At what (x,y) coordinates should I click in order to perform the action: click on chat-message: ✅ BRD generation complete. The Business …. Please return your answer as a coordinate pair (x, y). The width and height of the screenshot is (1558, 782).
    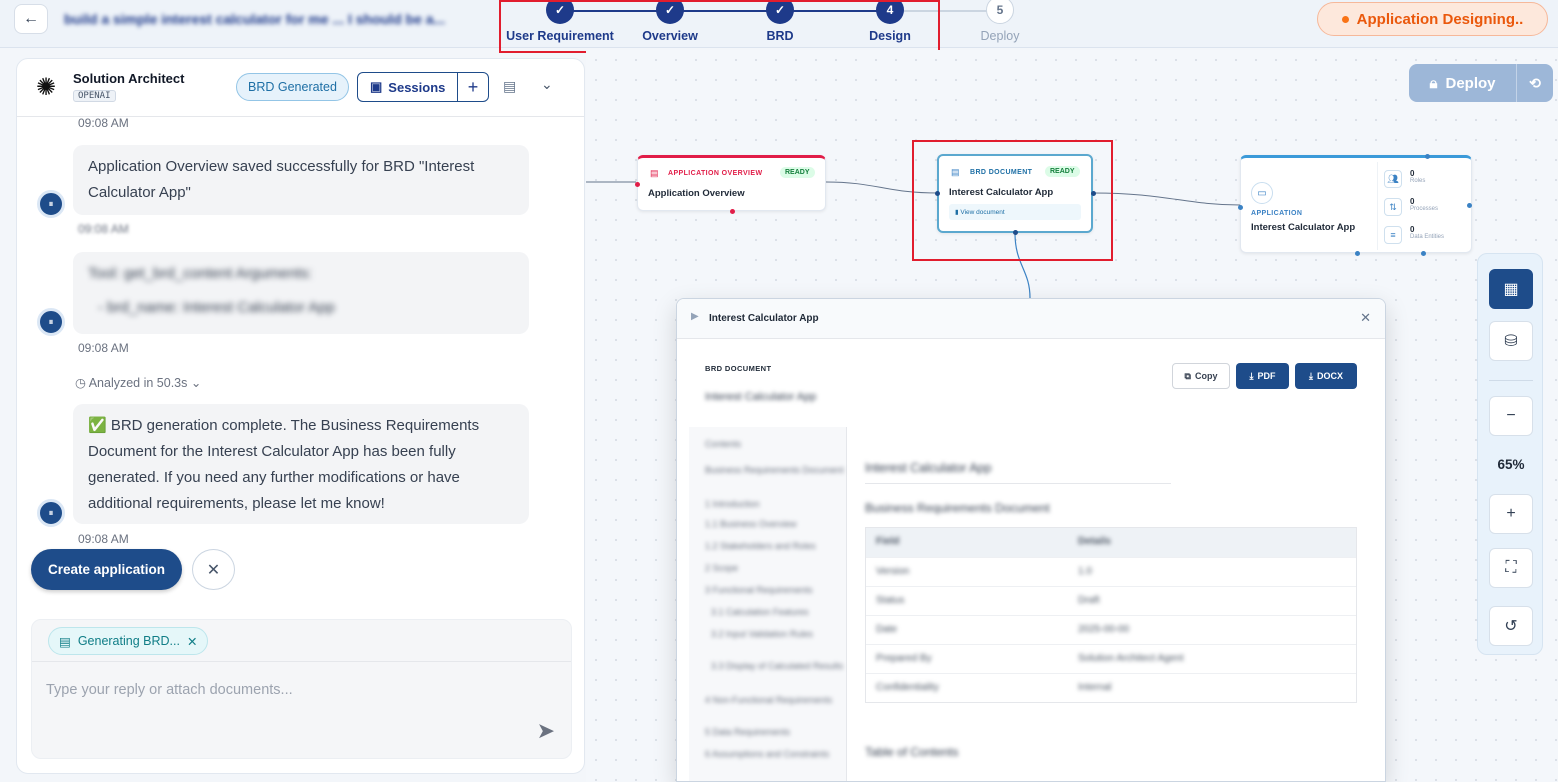
    Looking at the image, I should click on (301, 464).